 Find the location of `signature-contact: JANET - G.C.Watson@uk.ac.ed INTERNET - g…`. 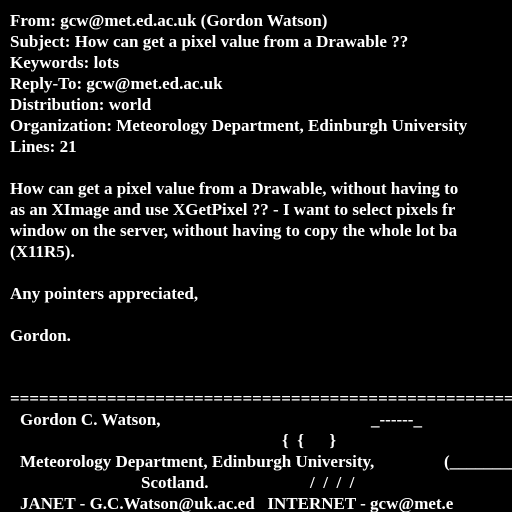

signature-contact: JANET - G.C.Watson@uk.ac.ed INTERNET - g… is located at coordinates (237, 503).